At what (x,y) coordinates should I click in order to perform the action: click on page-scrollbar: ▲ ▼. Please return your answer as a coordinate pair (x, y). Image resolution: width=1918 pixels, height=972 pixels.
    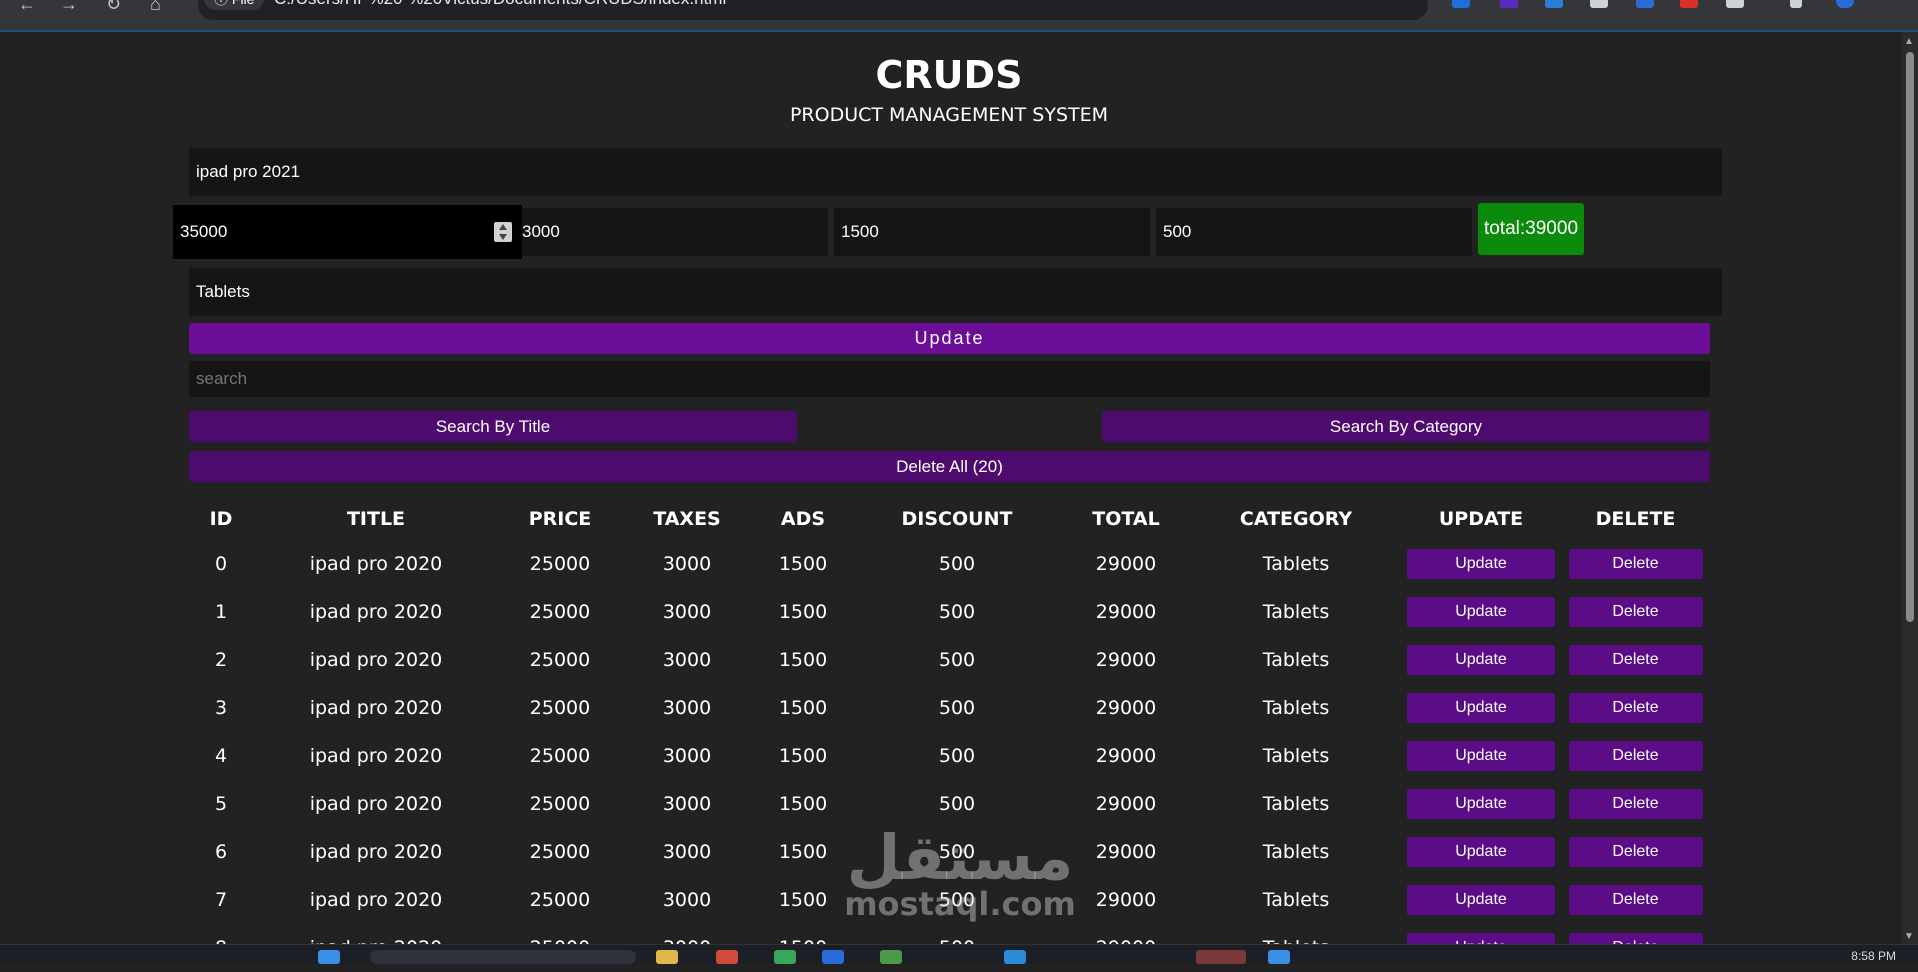
    Looking at the image, I should click on (1910, 488).